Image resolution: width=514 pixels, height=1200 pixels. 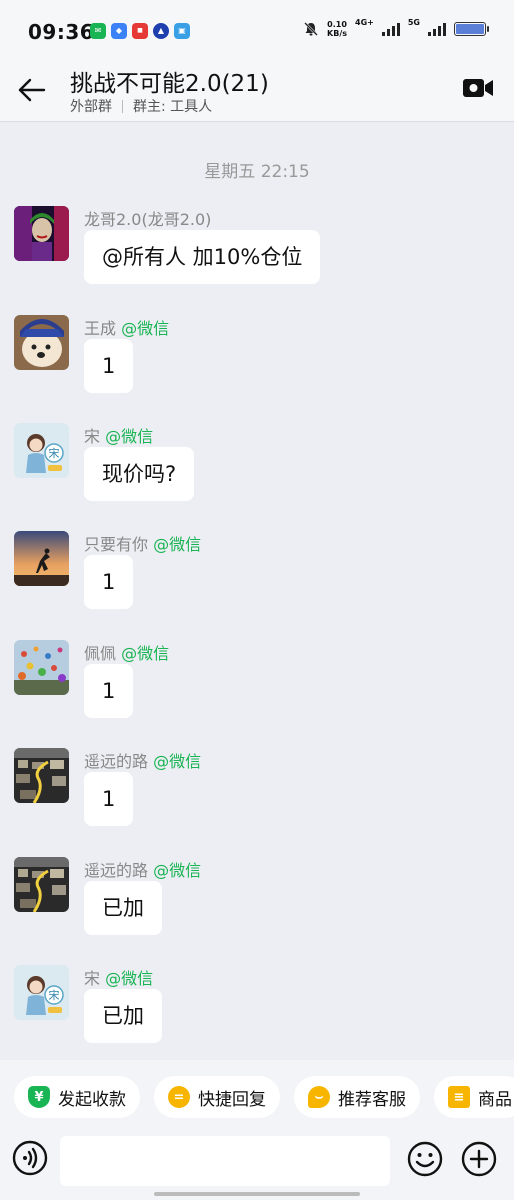 I want to click on quick-action-collect-payment: ¥ 发起收款, so click(x=77, y=1097).